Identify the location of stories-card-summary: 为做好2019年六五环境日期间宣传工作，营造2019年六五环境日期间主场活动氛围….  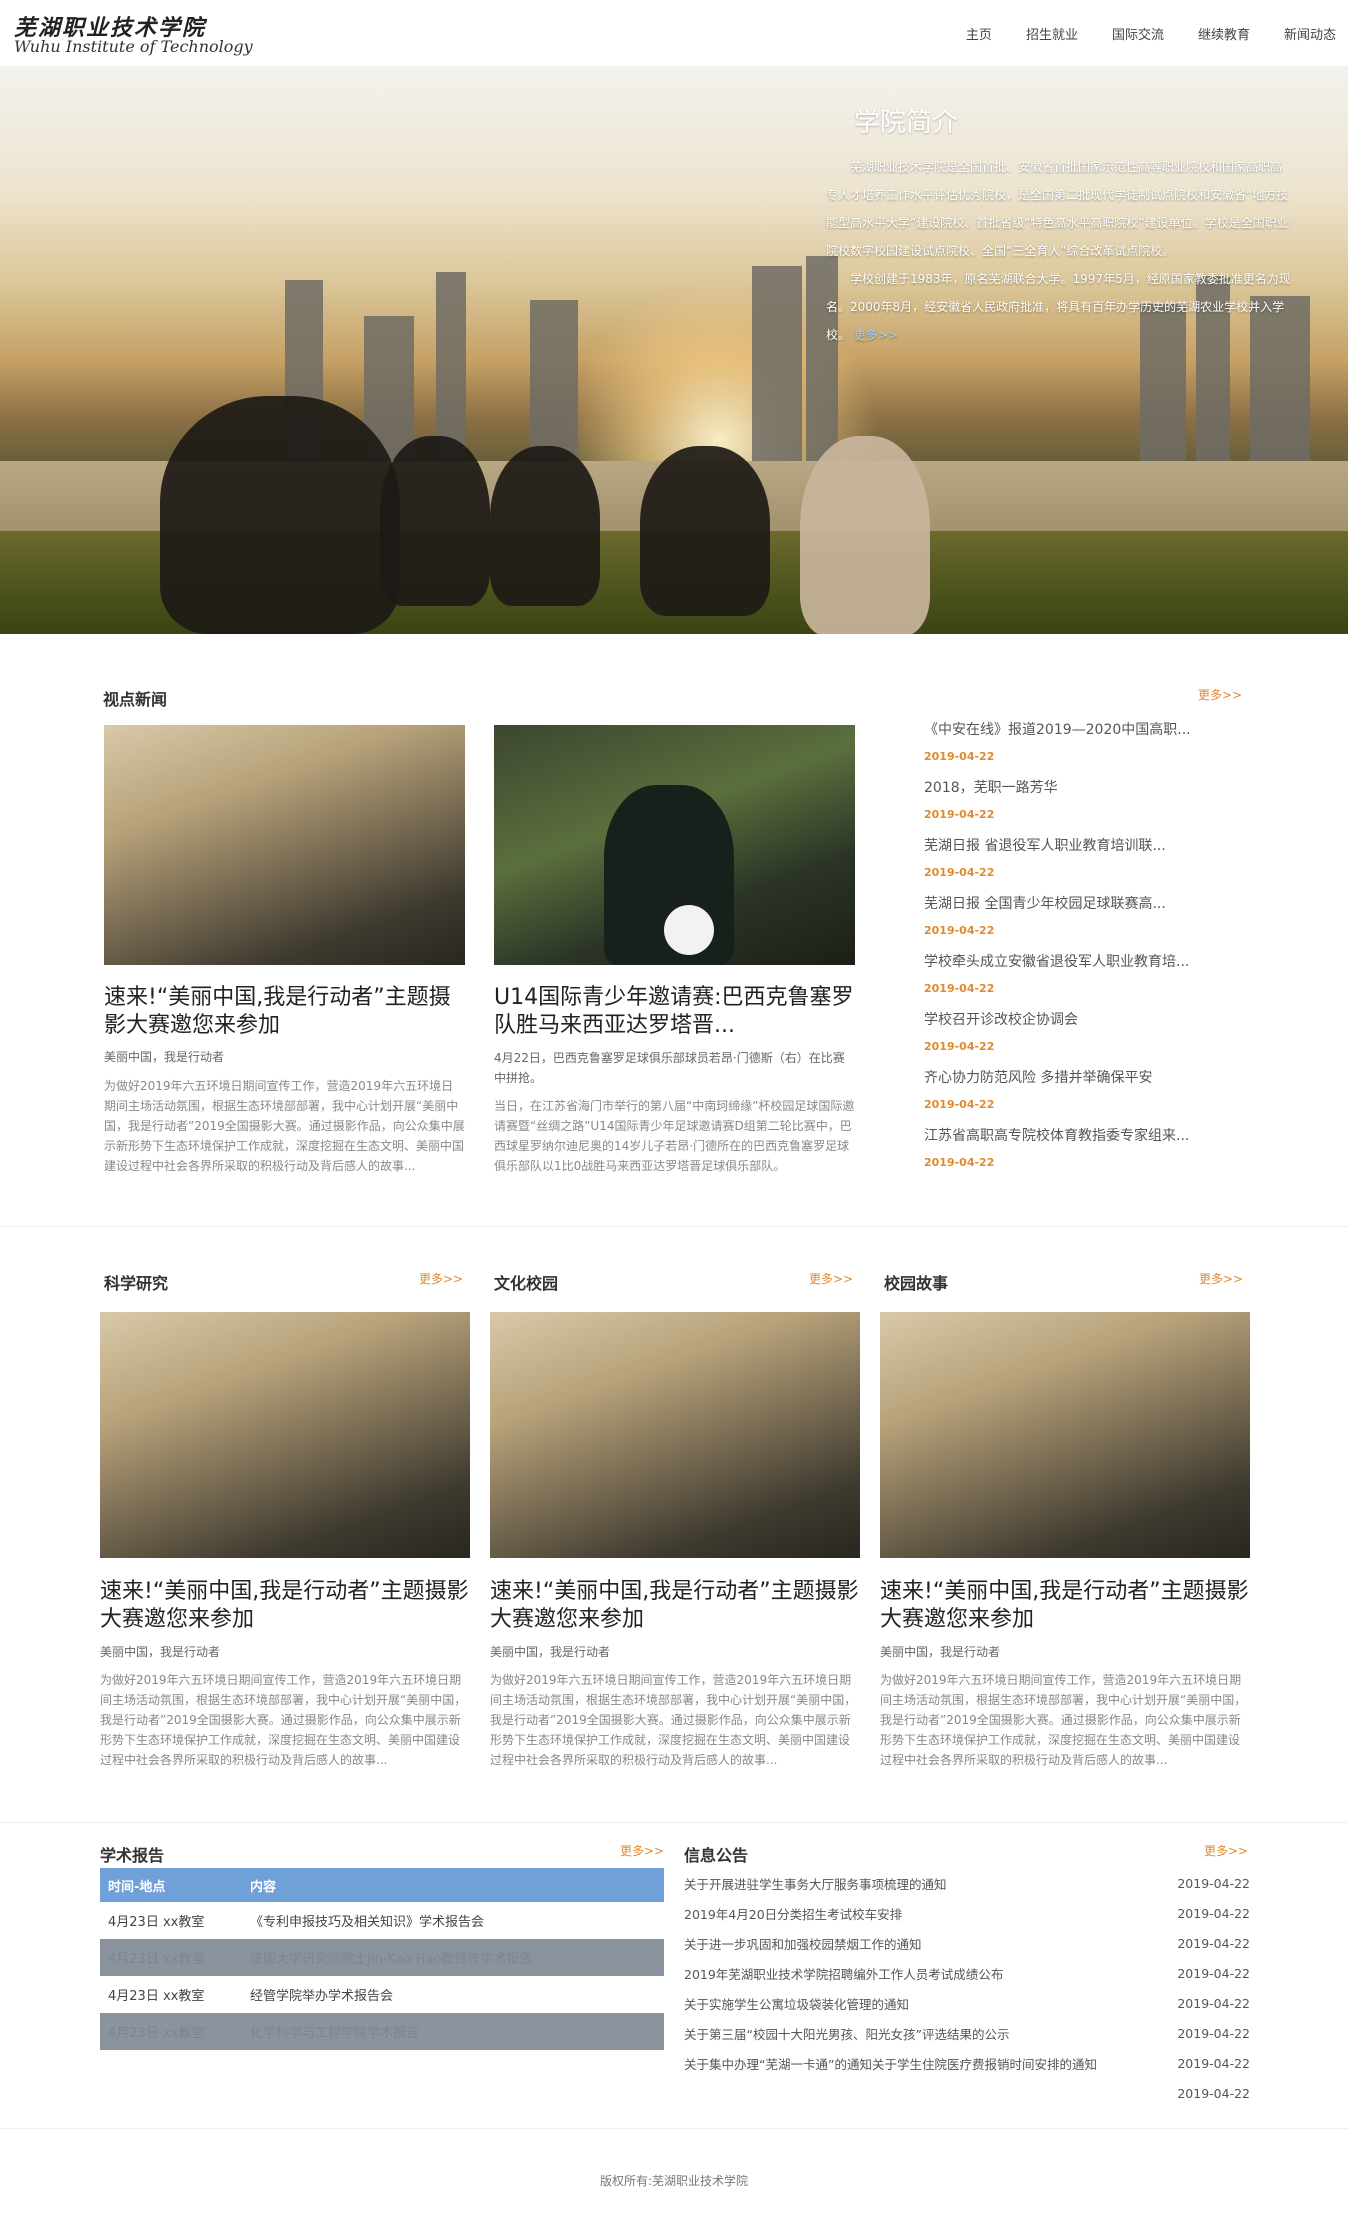
(1063, 1720).